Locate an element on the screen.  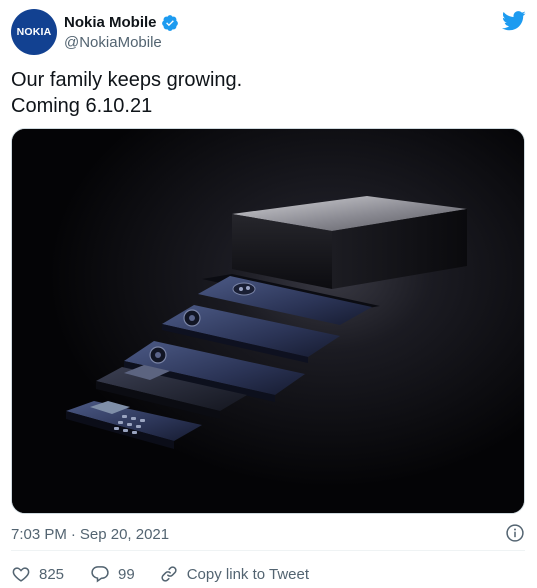
avatar-logo-text: NOKIA is located at coordinates (34, 32).